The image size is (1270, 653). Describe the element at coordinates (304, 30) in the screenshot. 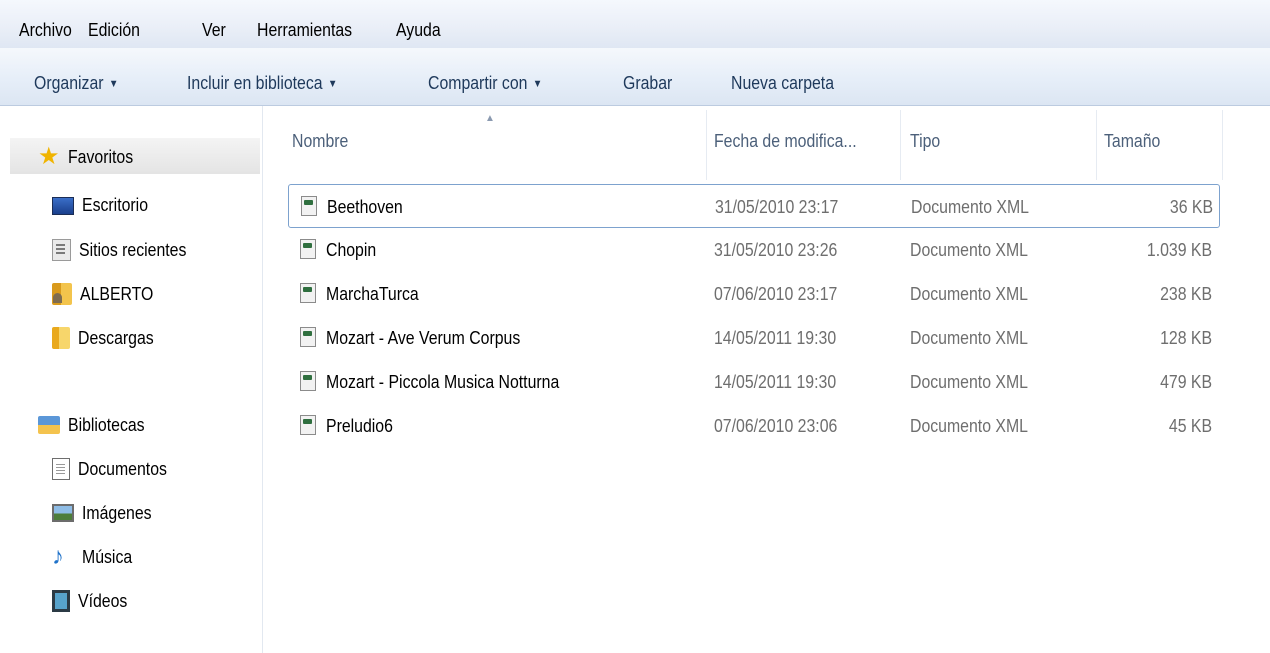

I see `menu-herramientas: Herramientas` at that location.